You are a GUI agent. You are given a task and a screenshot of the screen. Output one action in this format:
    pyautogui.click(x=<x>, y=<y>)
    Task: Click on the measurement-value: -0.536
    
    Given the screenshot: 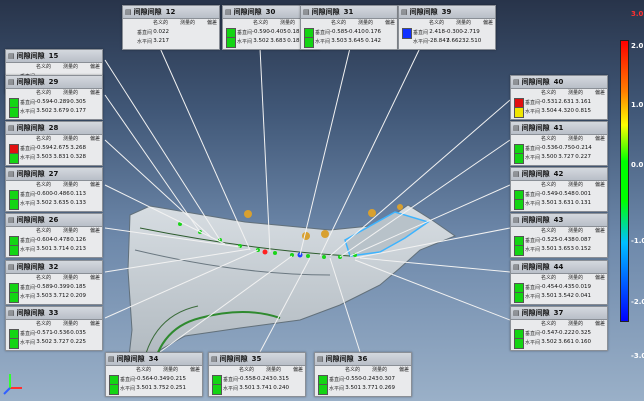 What is the action you would take?
    pyautogui.click(x=61, y=333)
    